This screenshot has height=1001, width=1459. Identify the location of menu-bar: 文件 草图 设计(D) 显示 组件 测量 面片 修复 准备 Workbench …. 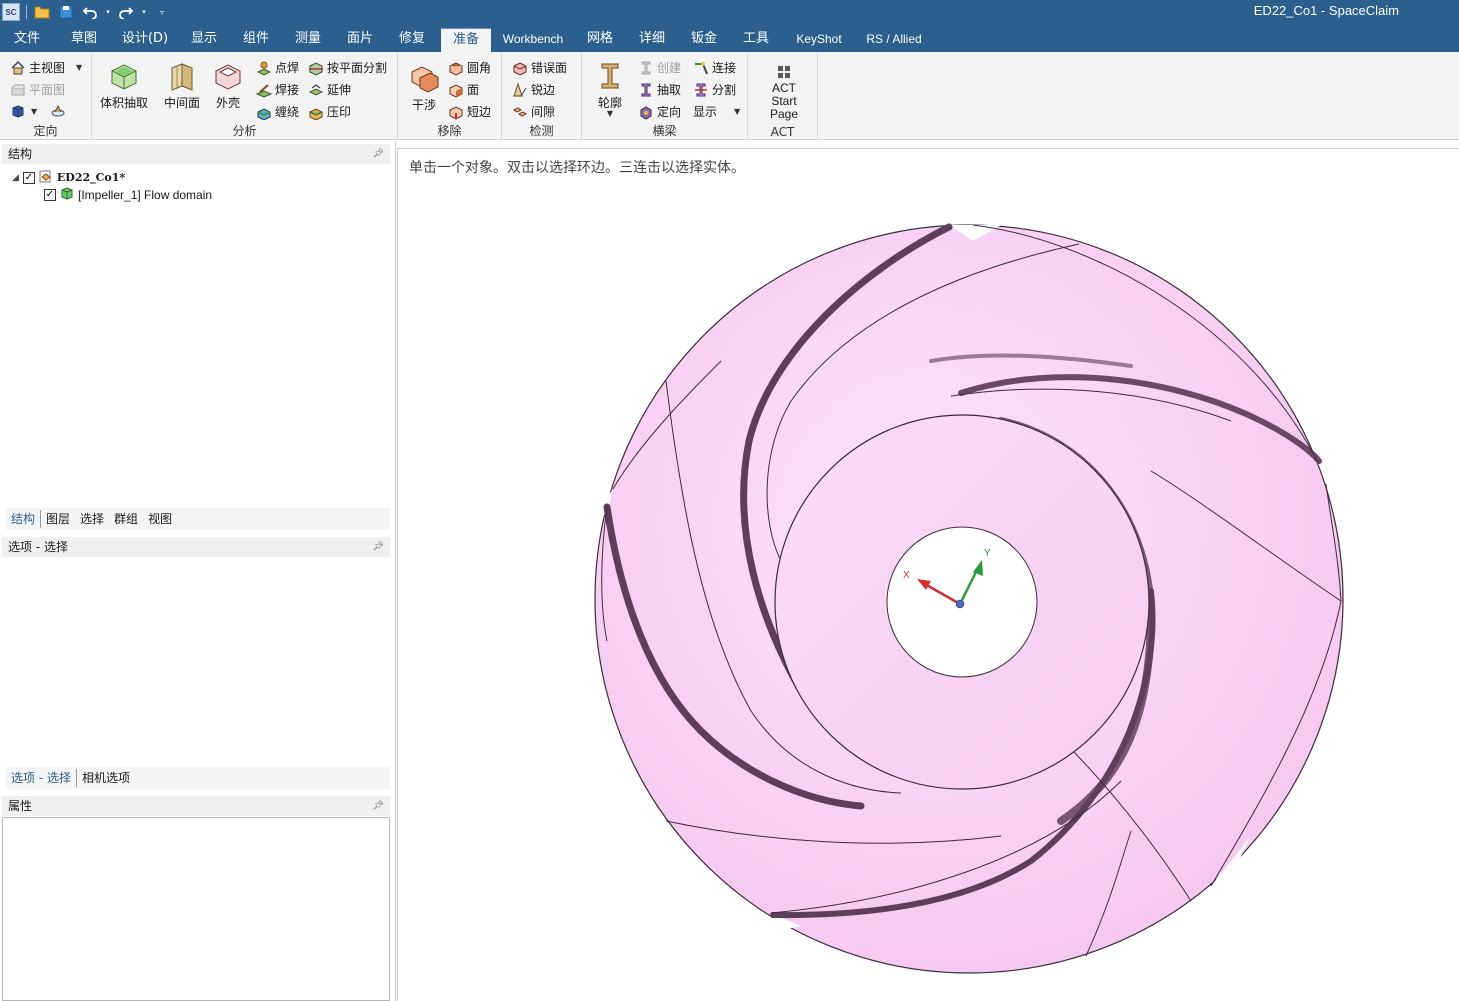
(729, 40).